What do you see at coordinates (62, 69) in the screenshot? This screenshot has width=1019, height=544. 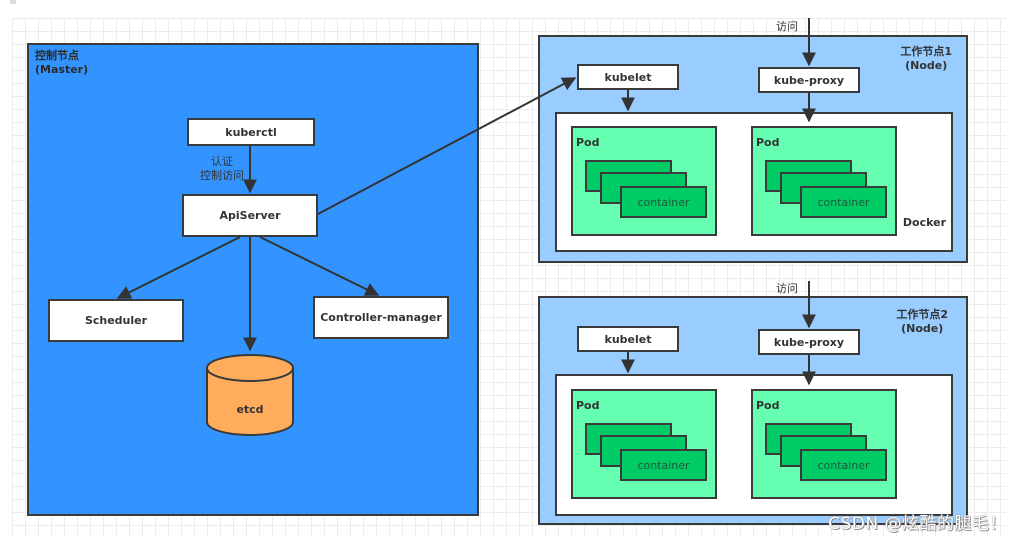 I see `master-title-line2: (Master)` at bounding box center [62, 69].